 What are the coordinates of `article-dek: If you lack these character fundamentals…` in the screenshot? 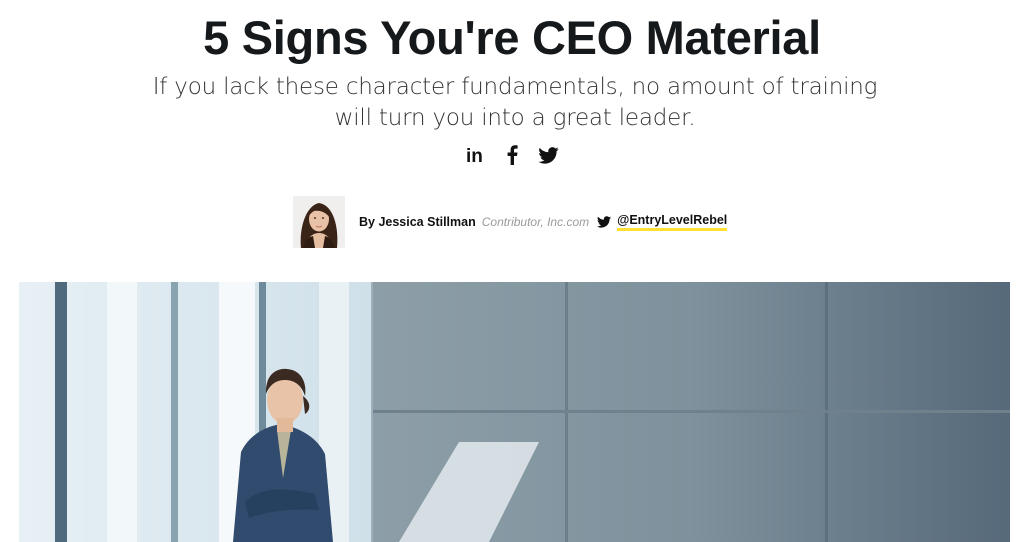 It's located at (515, 102).